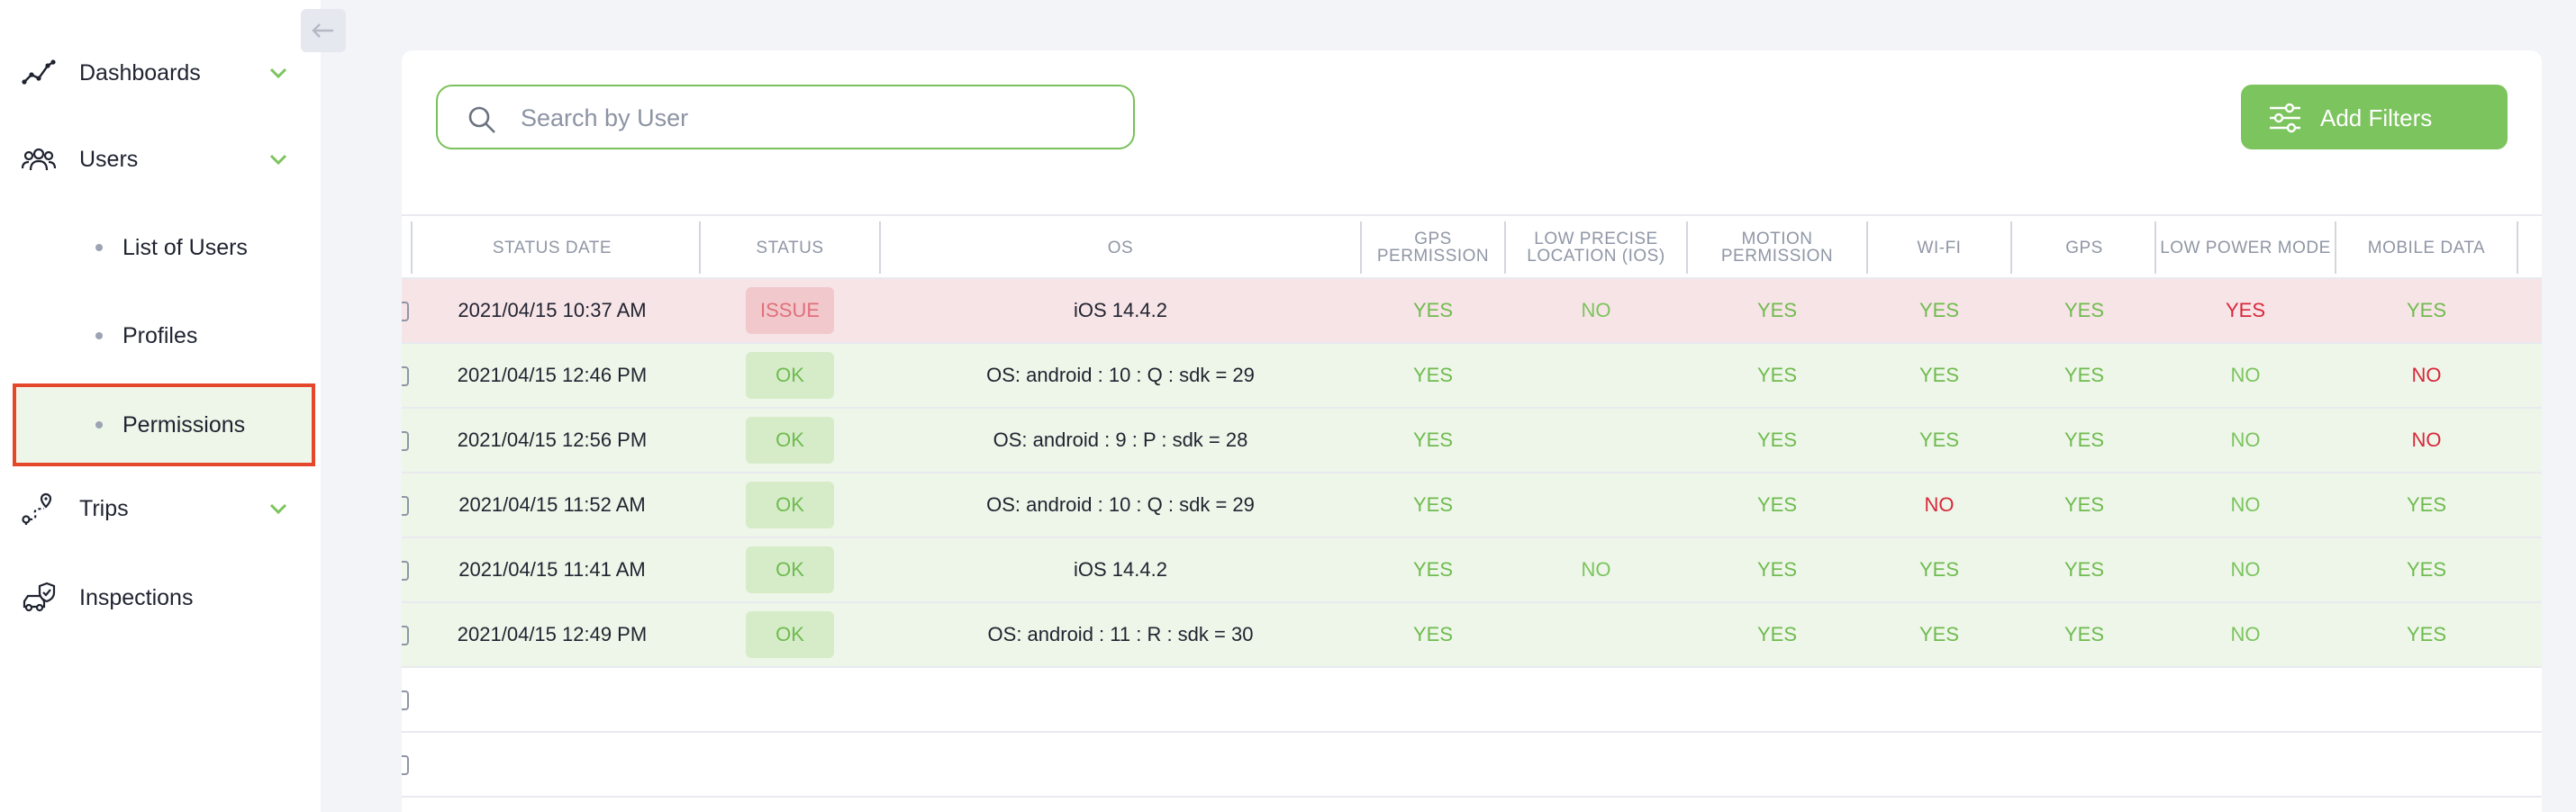 The height and width of the screenshot is (812, 2576). What do you see at coordinates (160, 508) in the screenshot?
I see `sidebar-item-trips: Trips` at bounding box center [160, 508].